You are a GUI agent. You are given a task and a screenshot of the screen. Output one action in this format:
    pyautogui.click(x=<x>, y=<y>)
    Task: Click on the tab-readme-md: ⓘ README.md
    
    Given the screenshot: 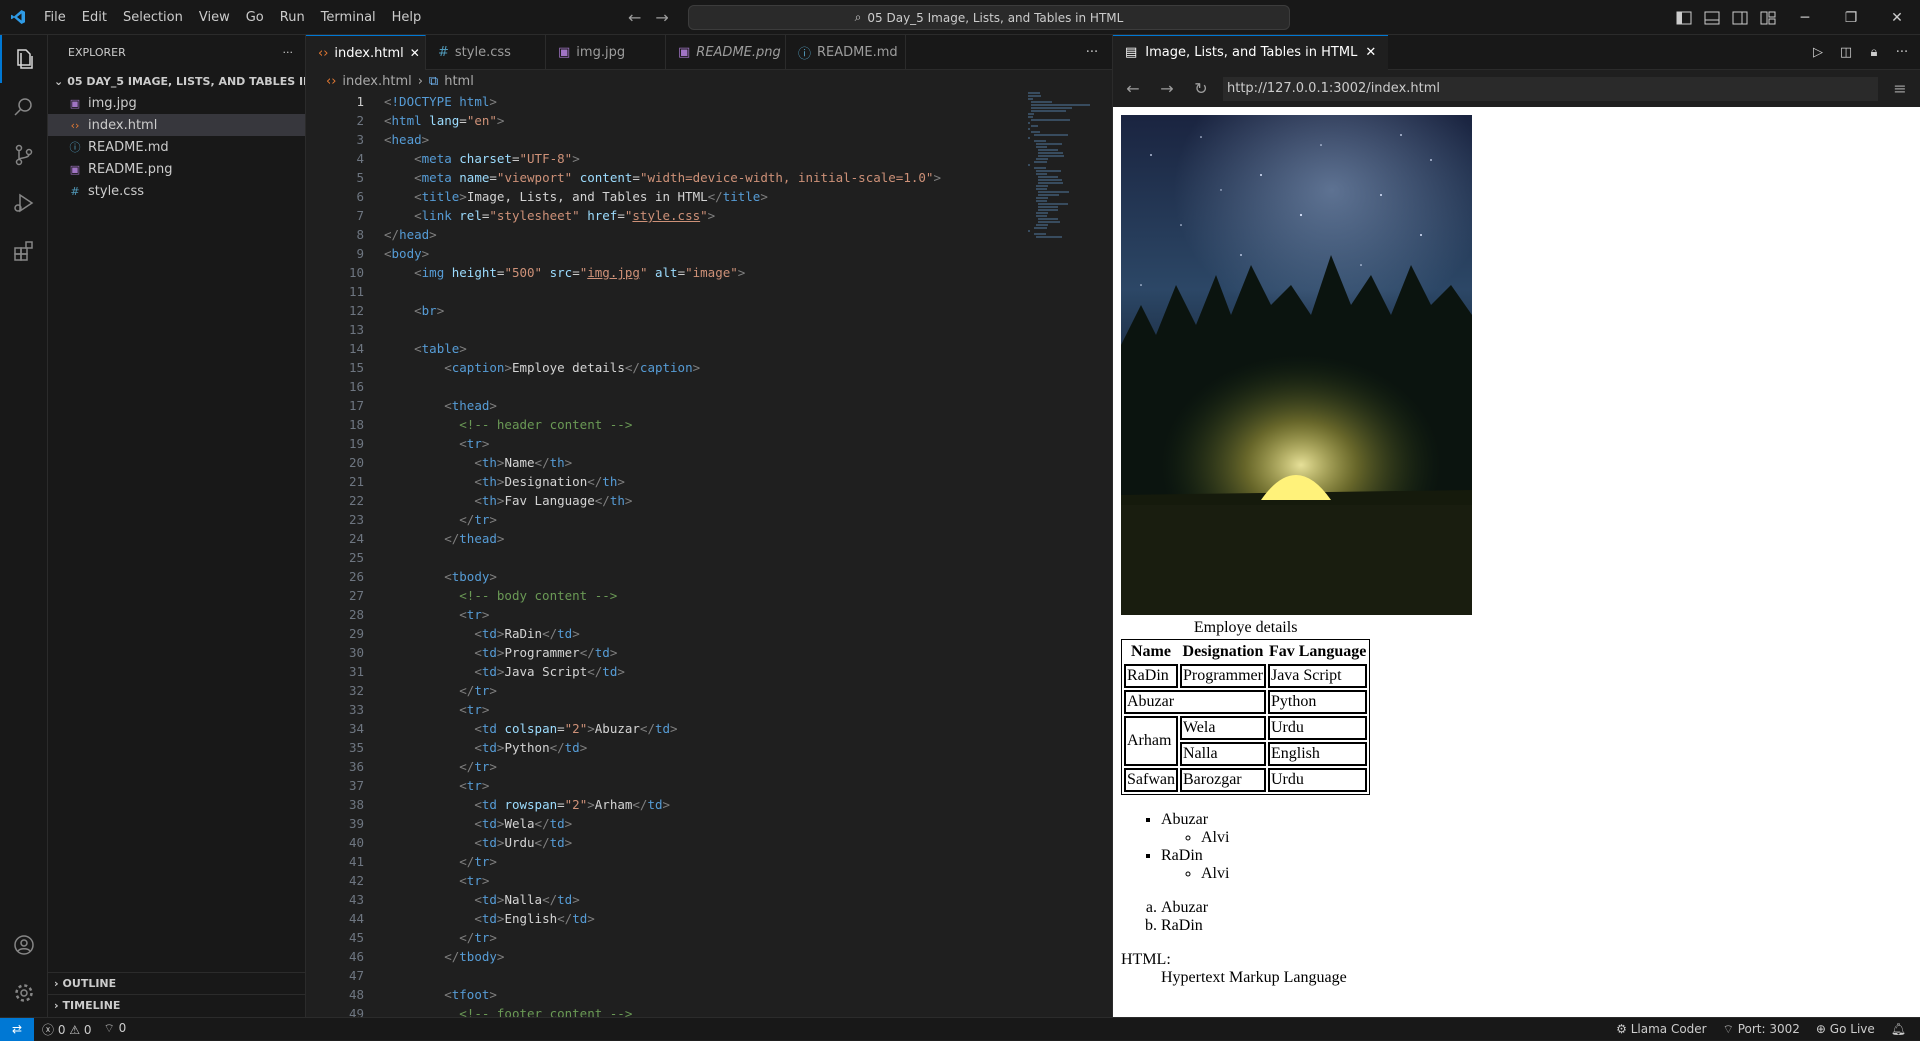 What is the action you would take?
    pyautogui.click(x=846, y=52)
    